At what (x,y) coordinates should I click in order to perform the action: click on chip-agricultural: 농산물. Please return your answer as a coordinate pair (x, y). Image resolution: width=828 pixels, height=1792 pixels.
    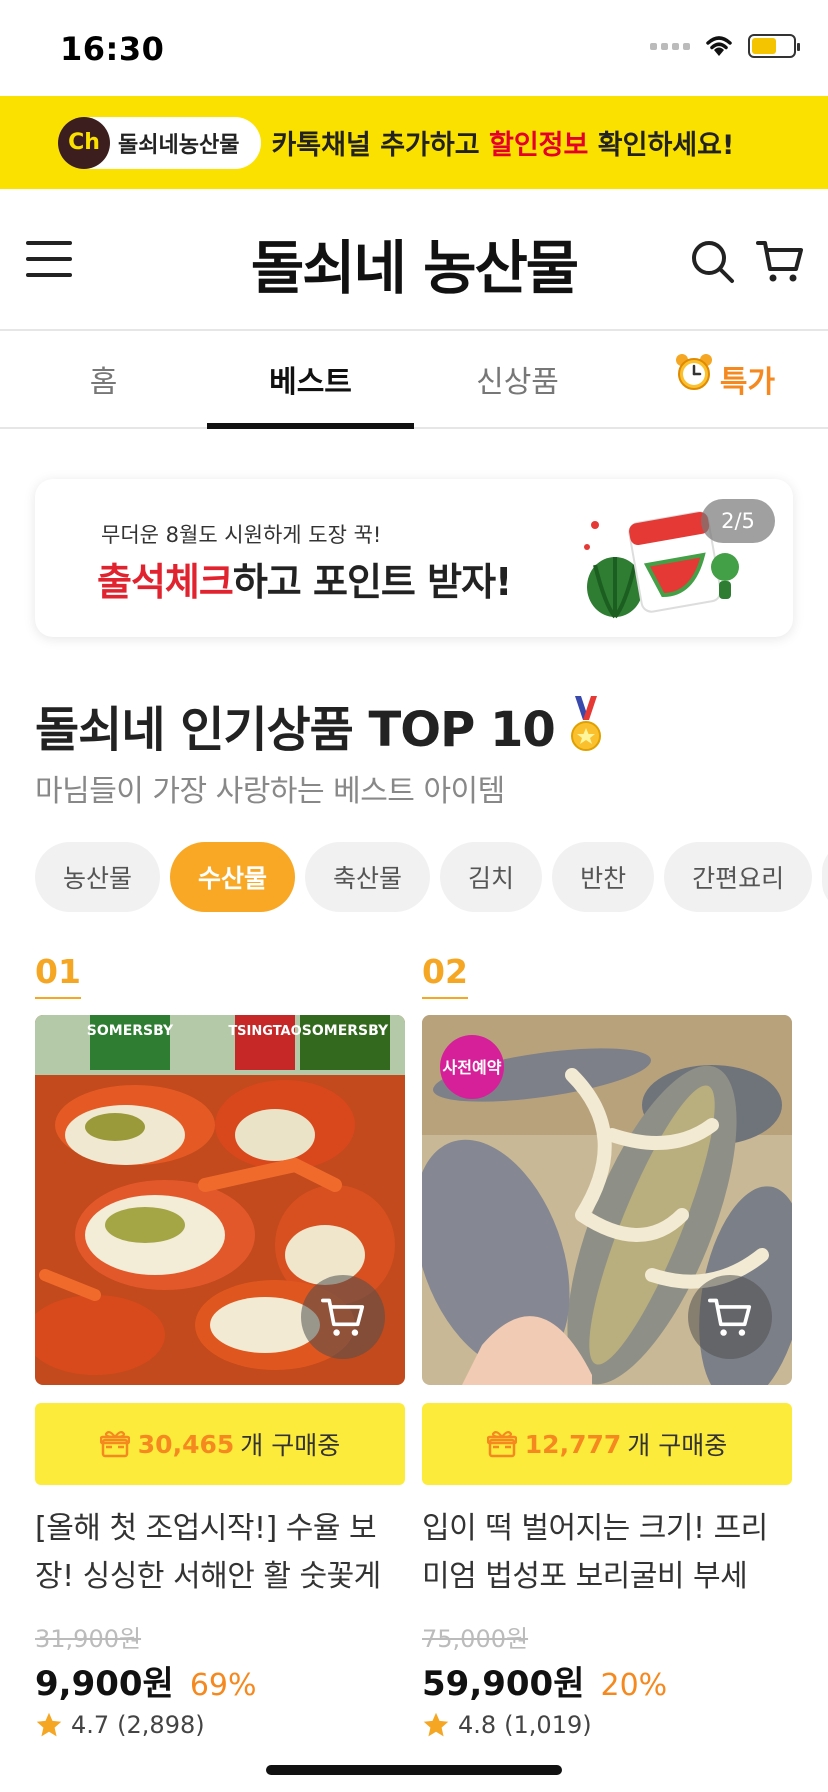
    Looking at the image, I should click on (98, 877).